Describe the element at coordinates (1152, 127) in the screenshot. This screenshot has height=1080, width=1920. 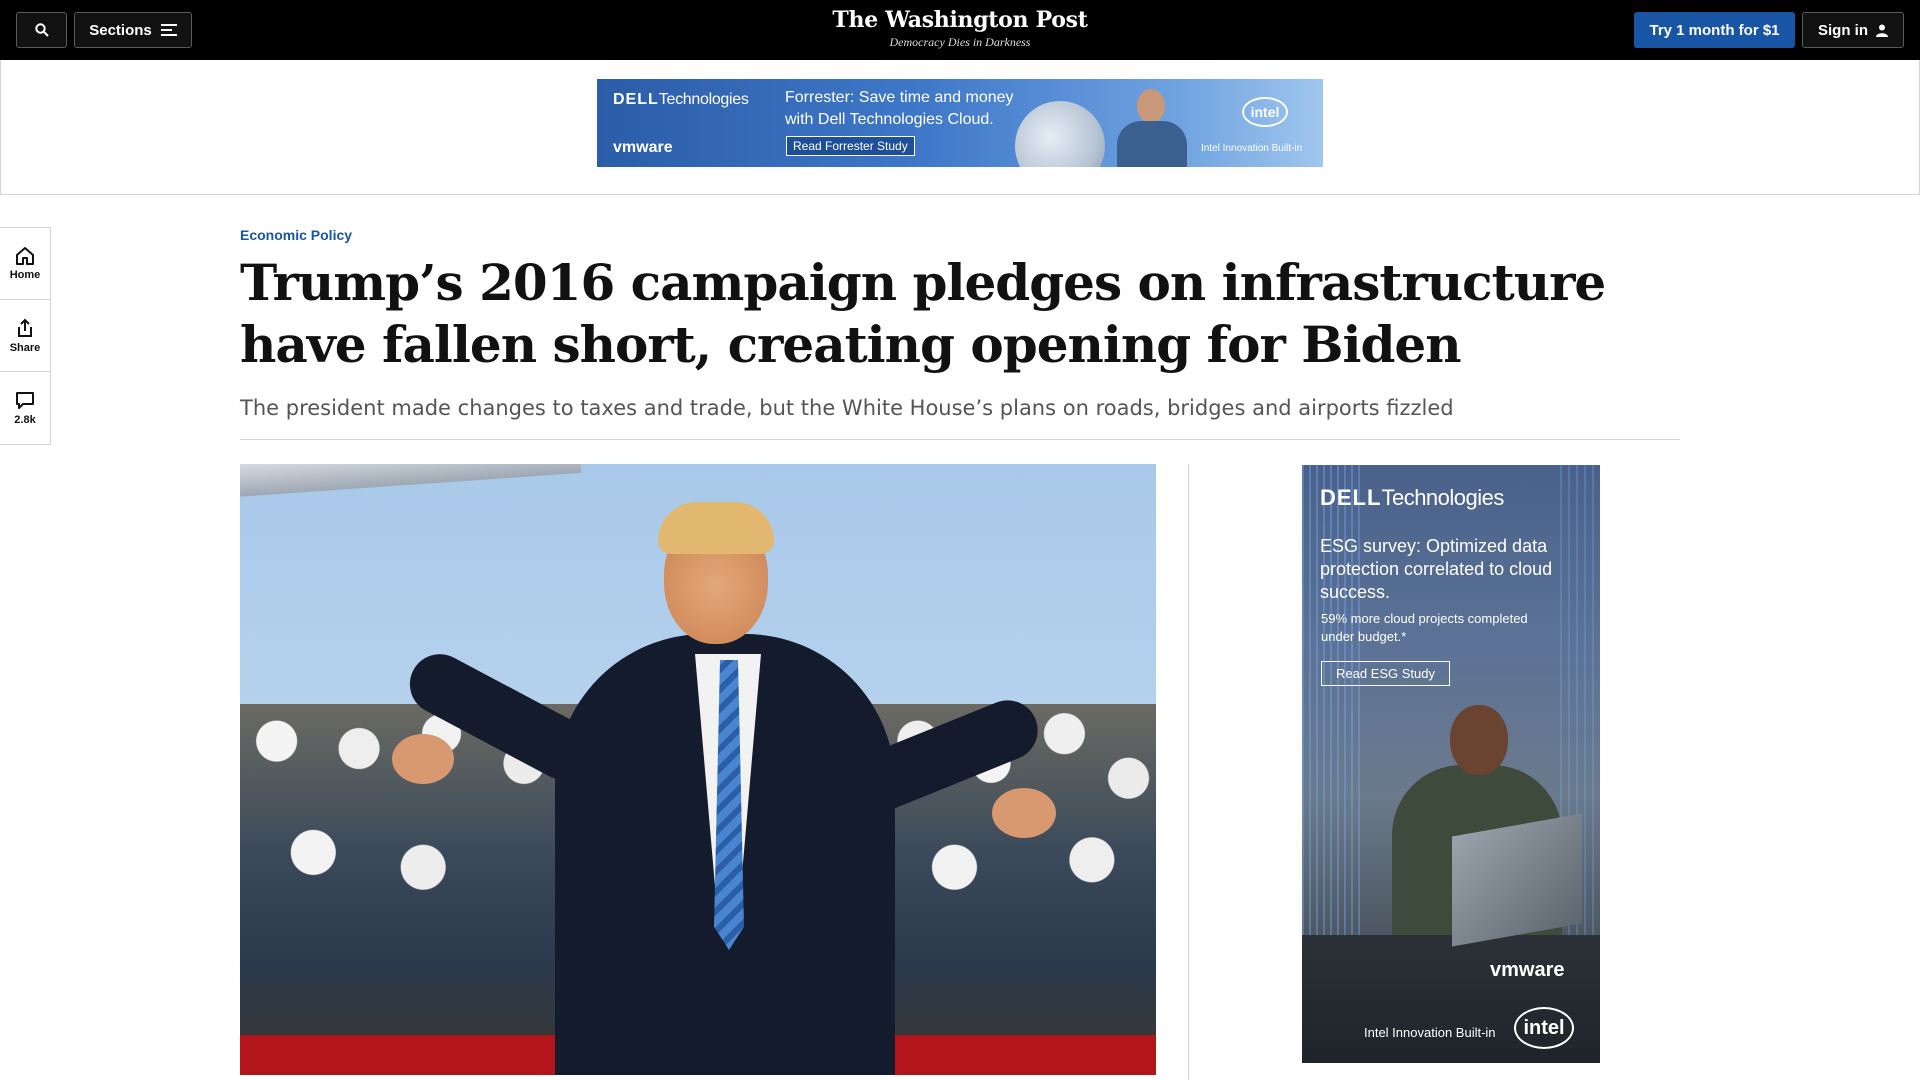
I see `ad-person-image` at that location.